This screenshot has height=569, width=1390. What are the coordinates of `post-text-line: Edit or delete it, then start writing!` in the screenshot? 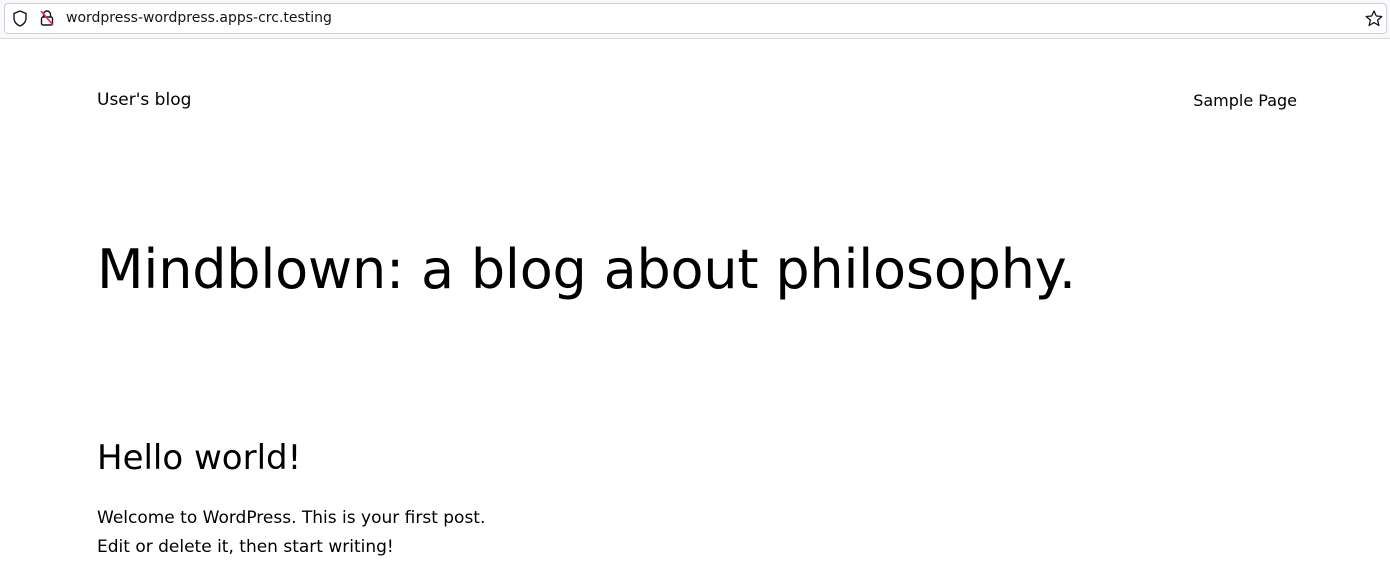 It's located at (245, 547).